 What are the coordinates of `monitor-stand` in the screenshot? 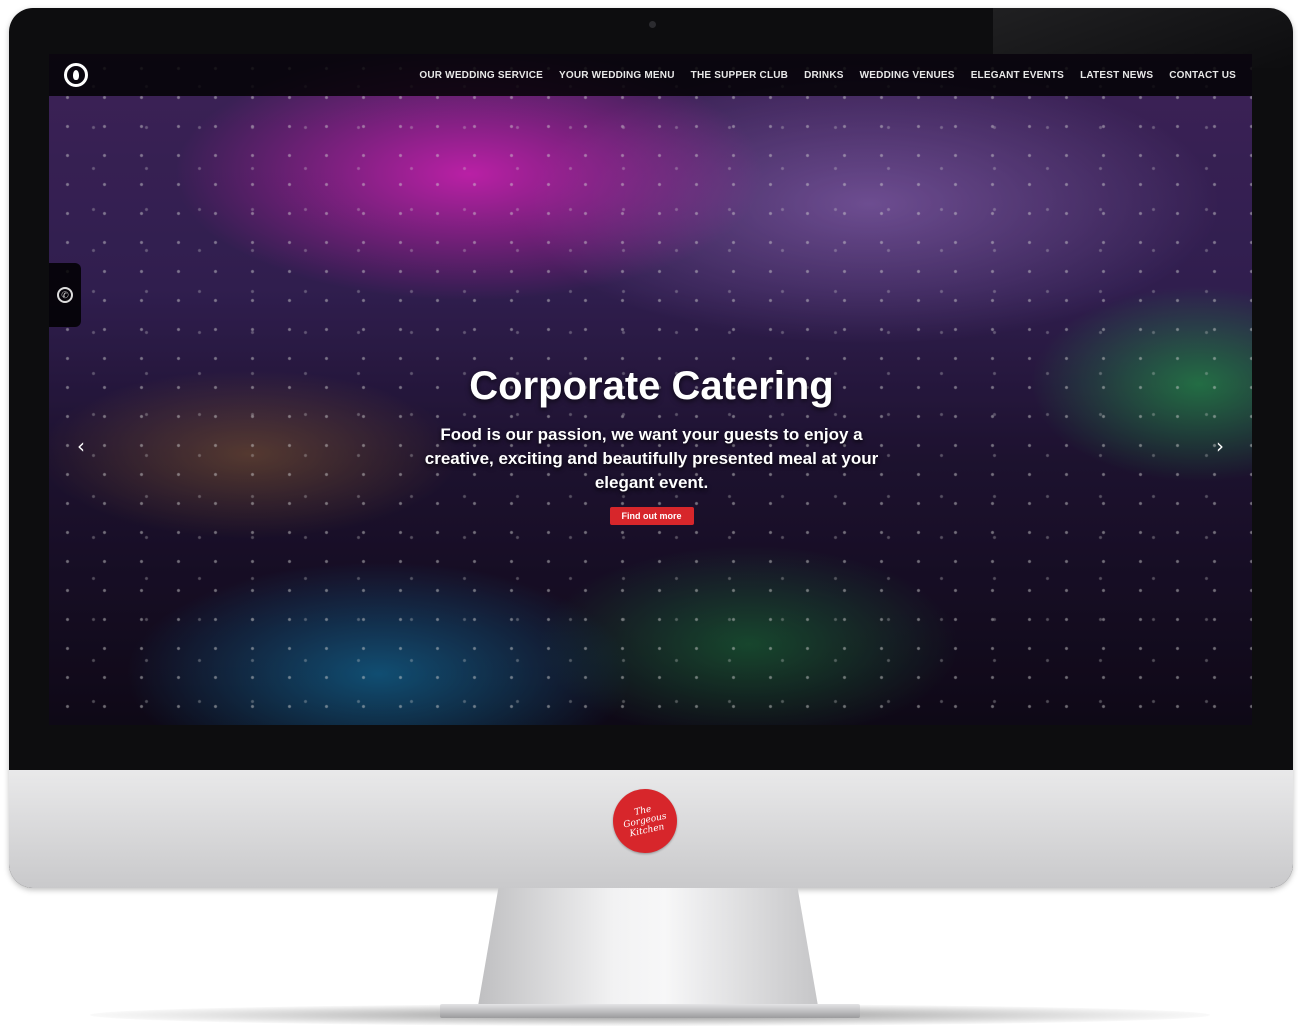 It's located at (648, 947).